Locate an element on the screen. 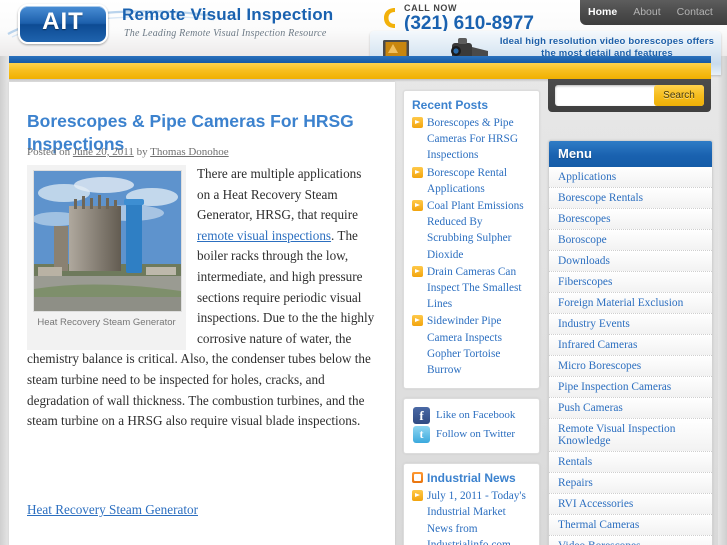  menu-item-remote-visual-inspection-knowledge: Remote Visual Inspection Knowledge is located at coordinates (630, 435).